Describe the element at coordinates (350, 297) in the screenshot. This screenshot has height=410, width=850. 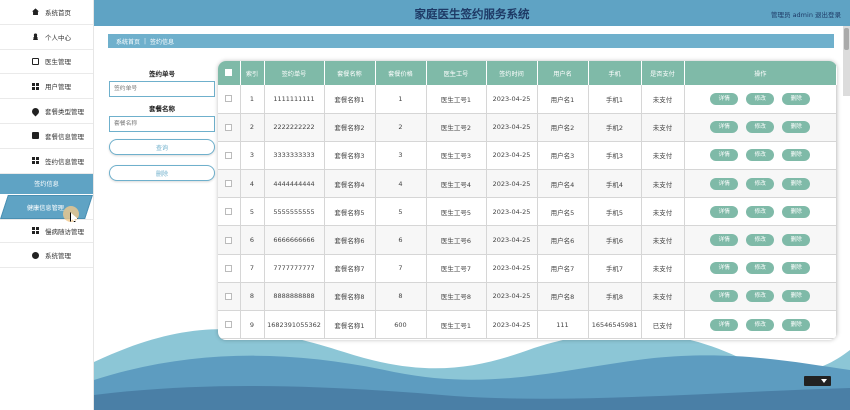
I see `table-cell: 套餐名称8` at that location.